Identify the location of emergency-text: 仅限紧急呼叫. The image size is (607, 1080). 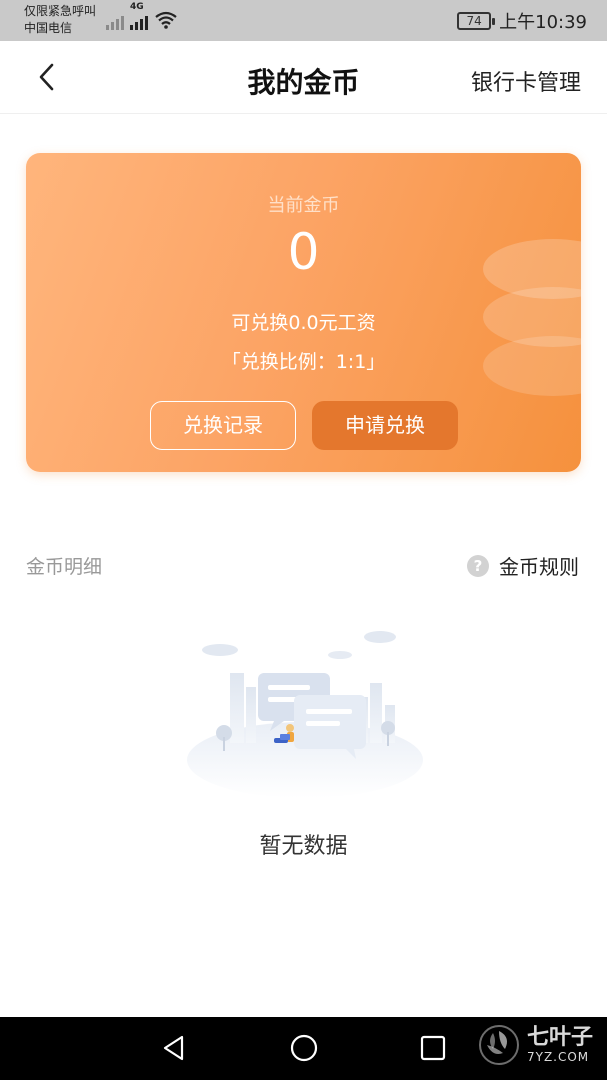
(60, 11).